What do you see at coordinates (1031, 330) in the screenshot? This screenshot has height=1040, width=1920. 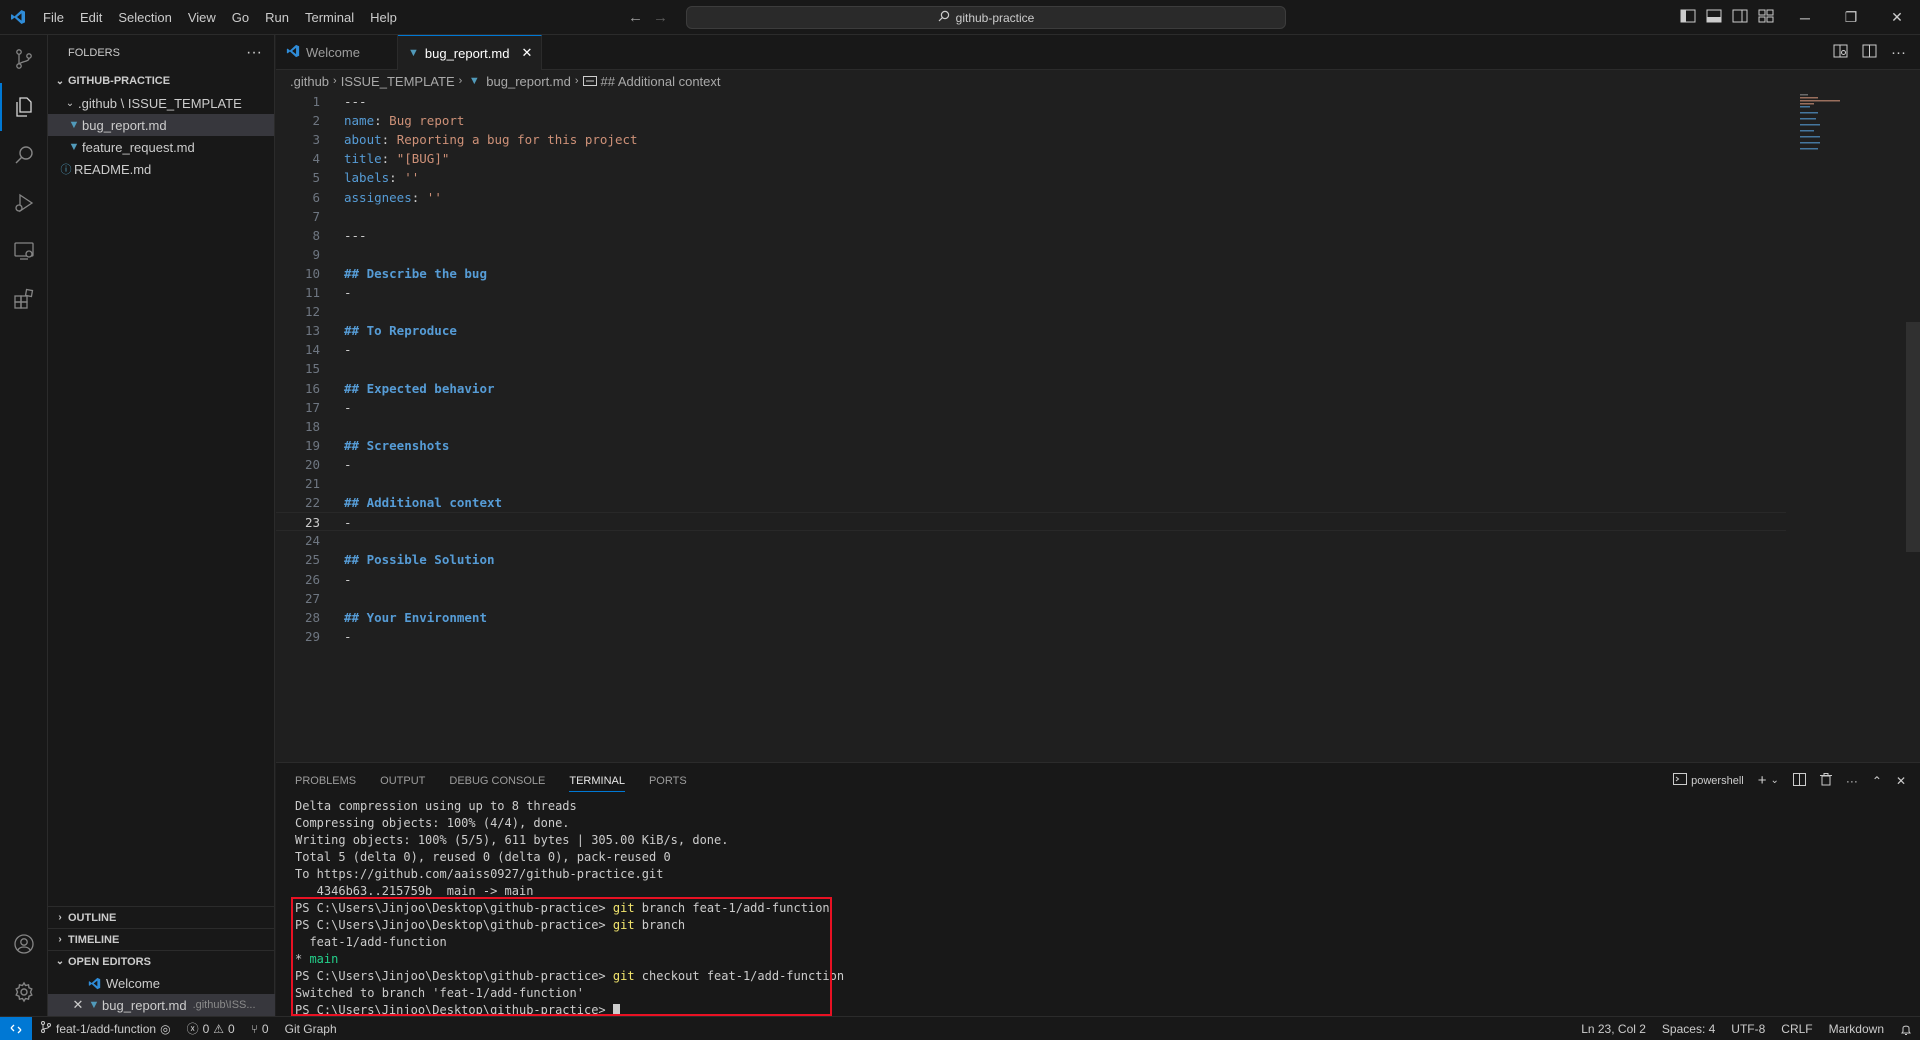 I see `code-line: 13 ## To Reproduce` at bounding box center [1031, 330].